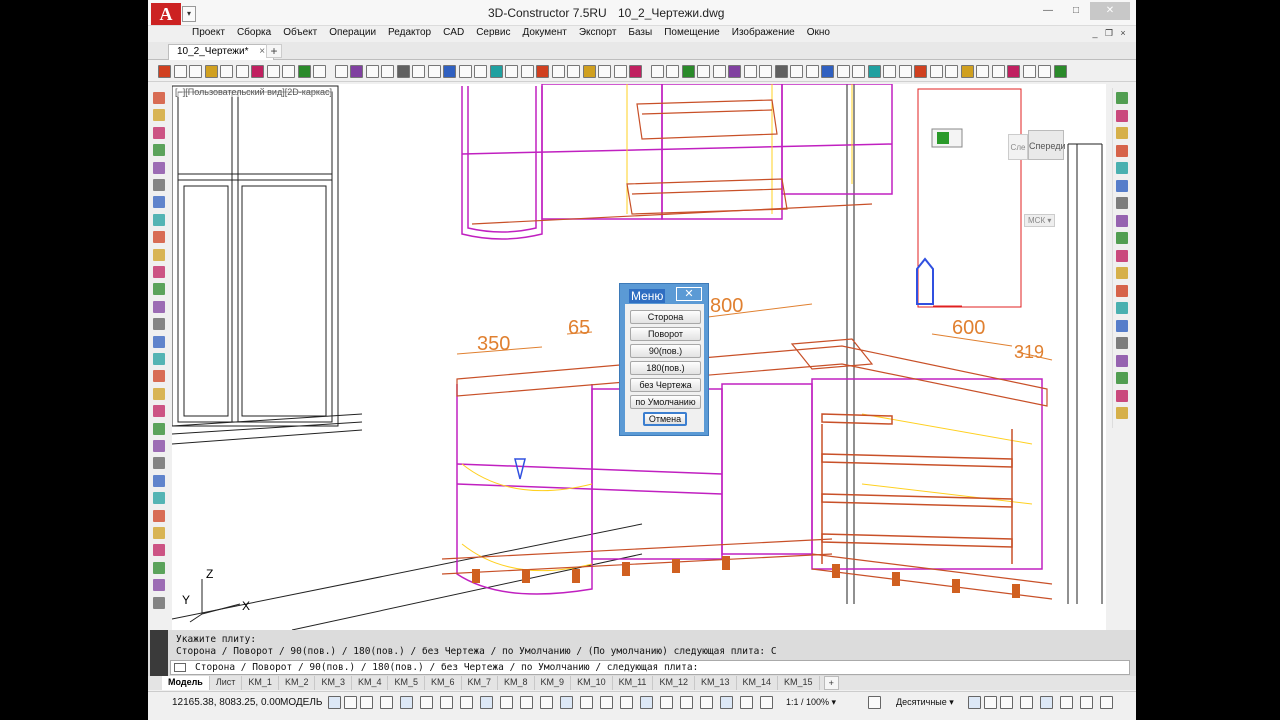 Image resolution: width=1280 pixels, height=720 pixels. Describe the element at coordinates (633, 683) in the screenshot. I see `layout-tab-km11: KM_11` at that location.